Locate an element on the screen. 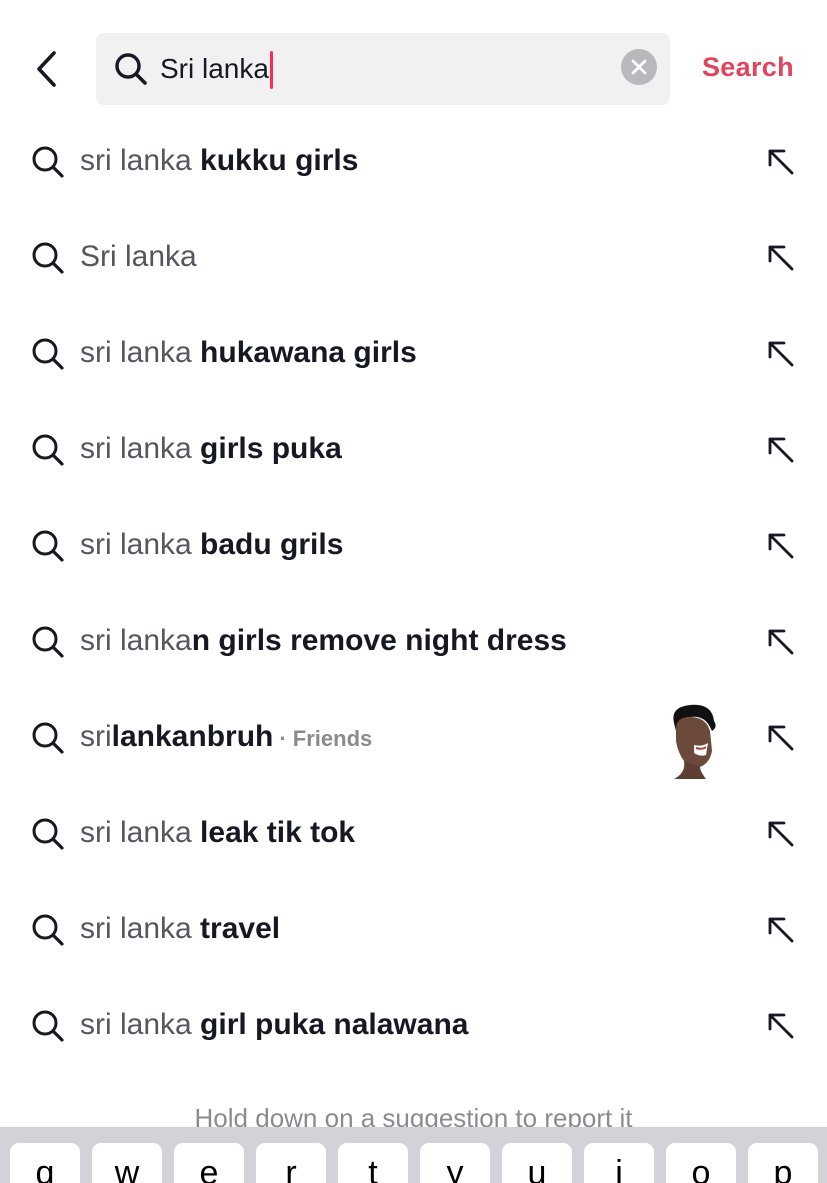 The width and height of the screenshot is (827, 1183). search-button: Search is located at coordinates (748, 67).